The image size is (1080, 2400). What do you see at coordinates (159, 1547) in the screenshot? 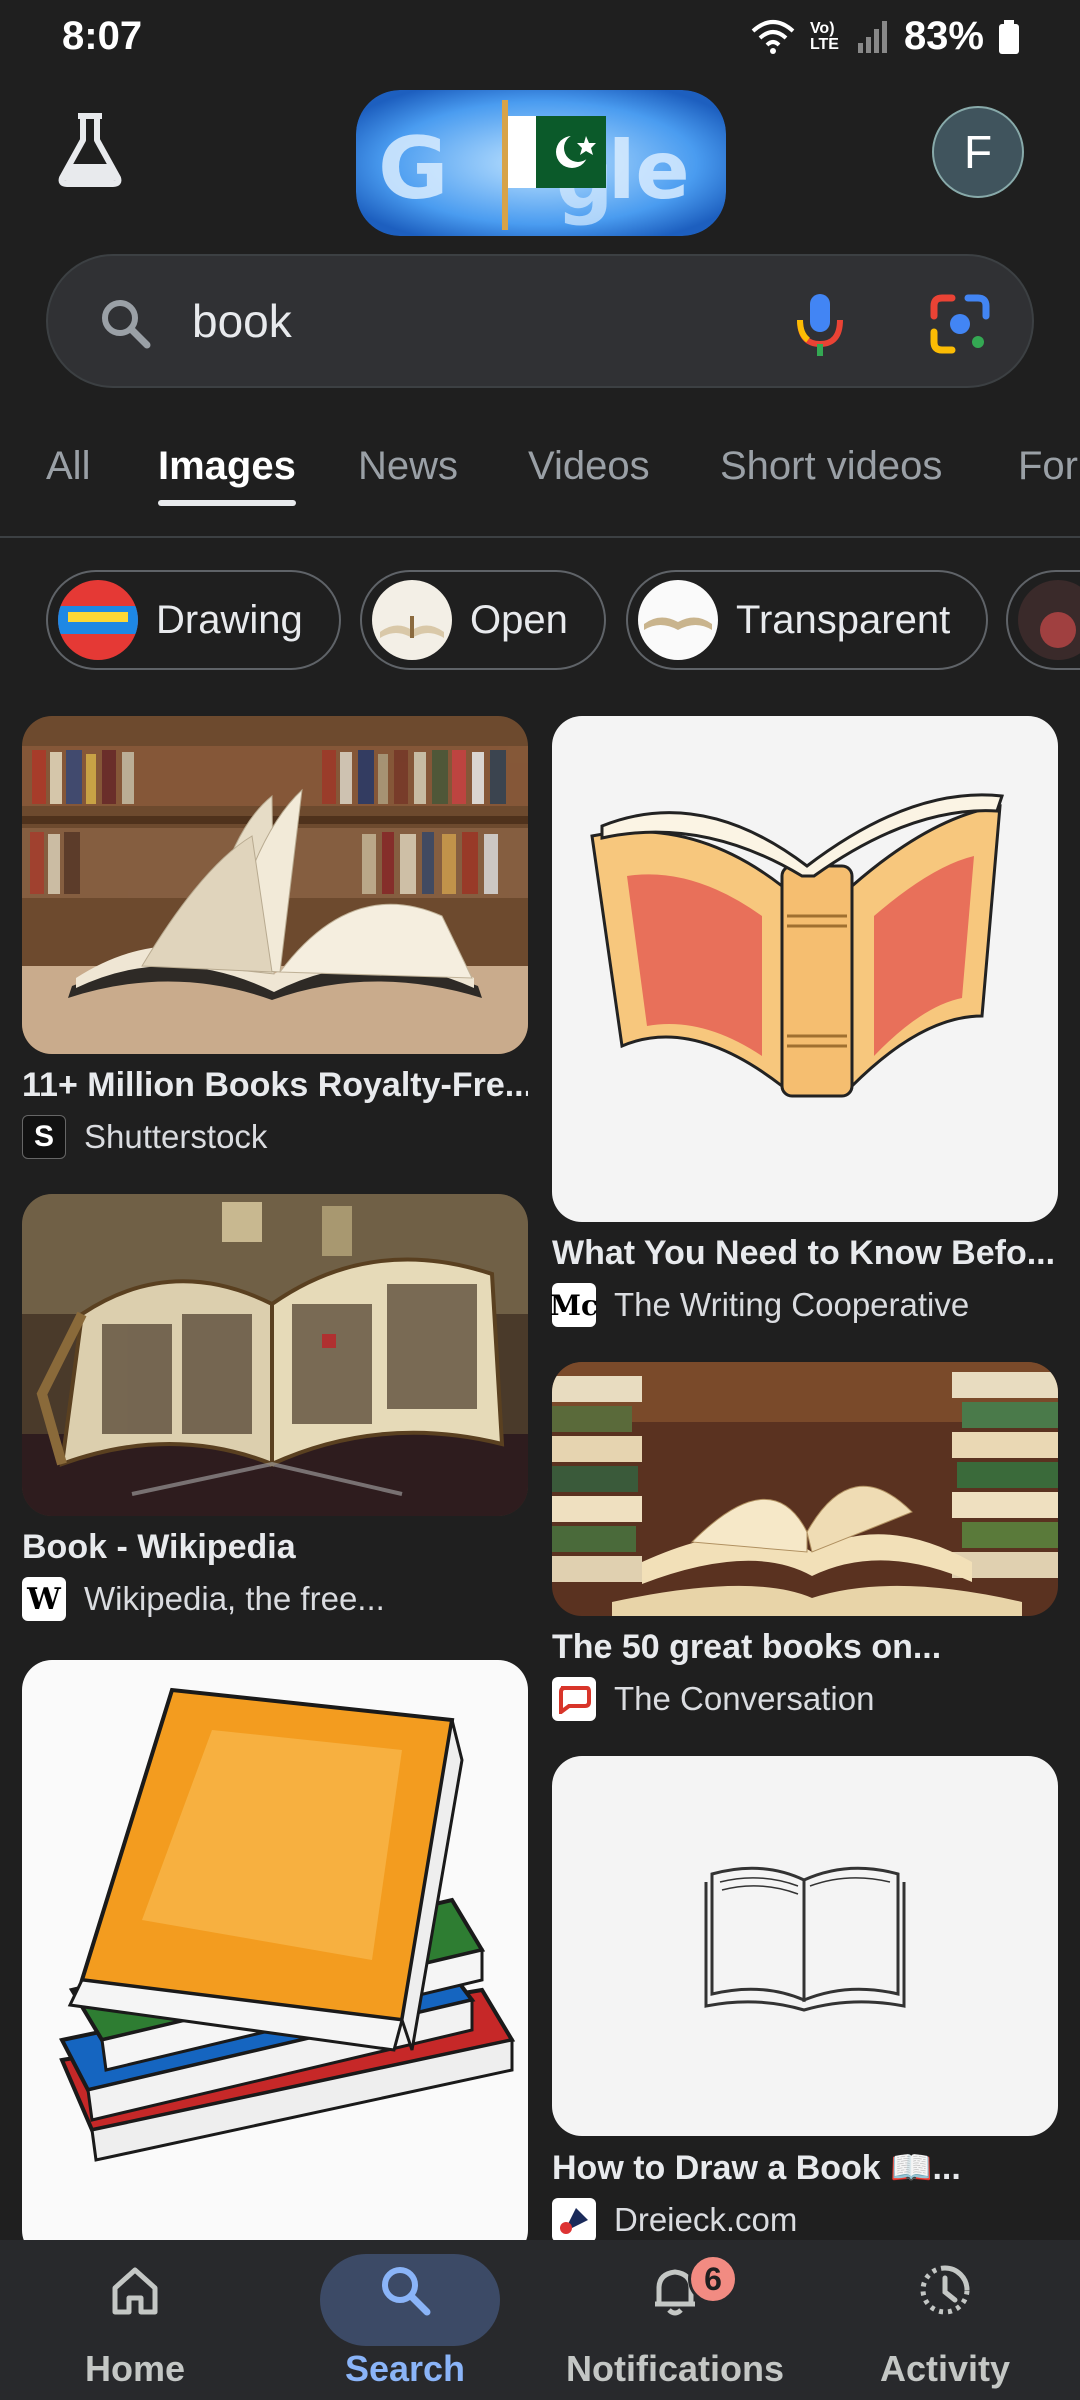
I see `result-title: Book - Wikipedia` at bounding box center [159, 1547].